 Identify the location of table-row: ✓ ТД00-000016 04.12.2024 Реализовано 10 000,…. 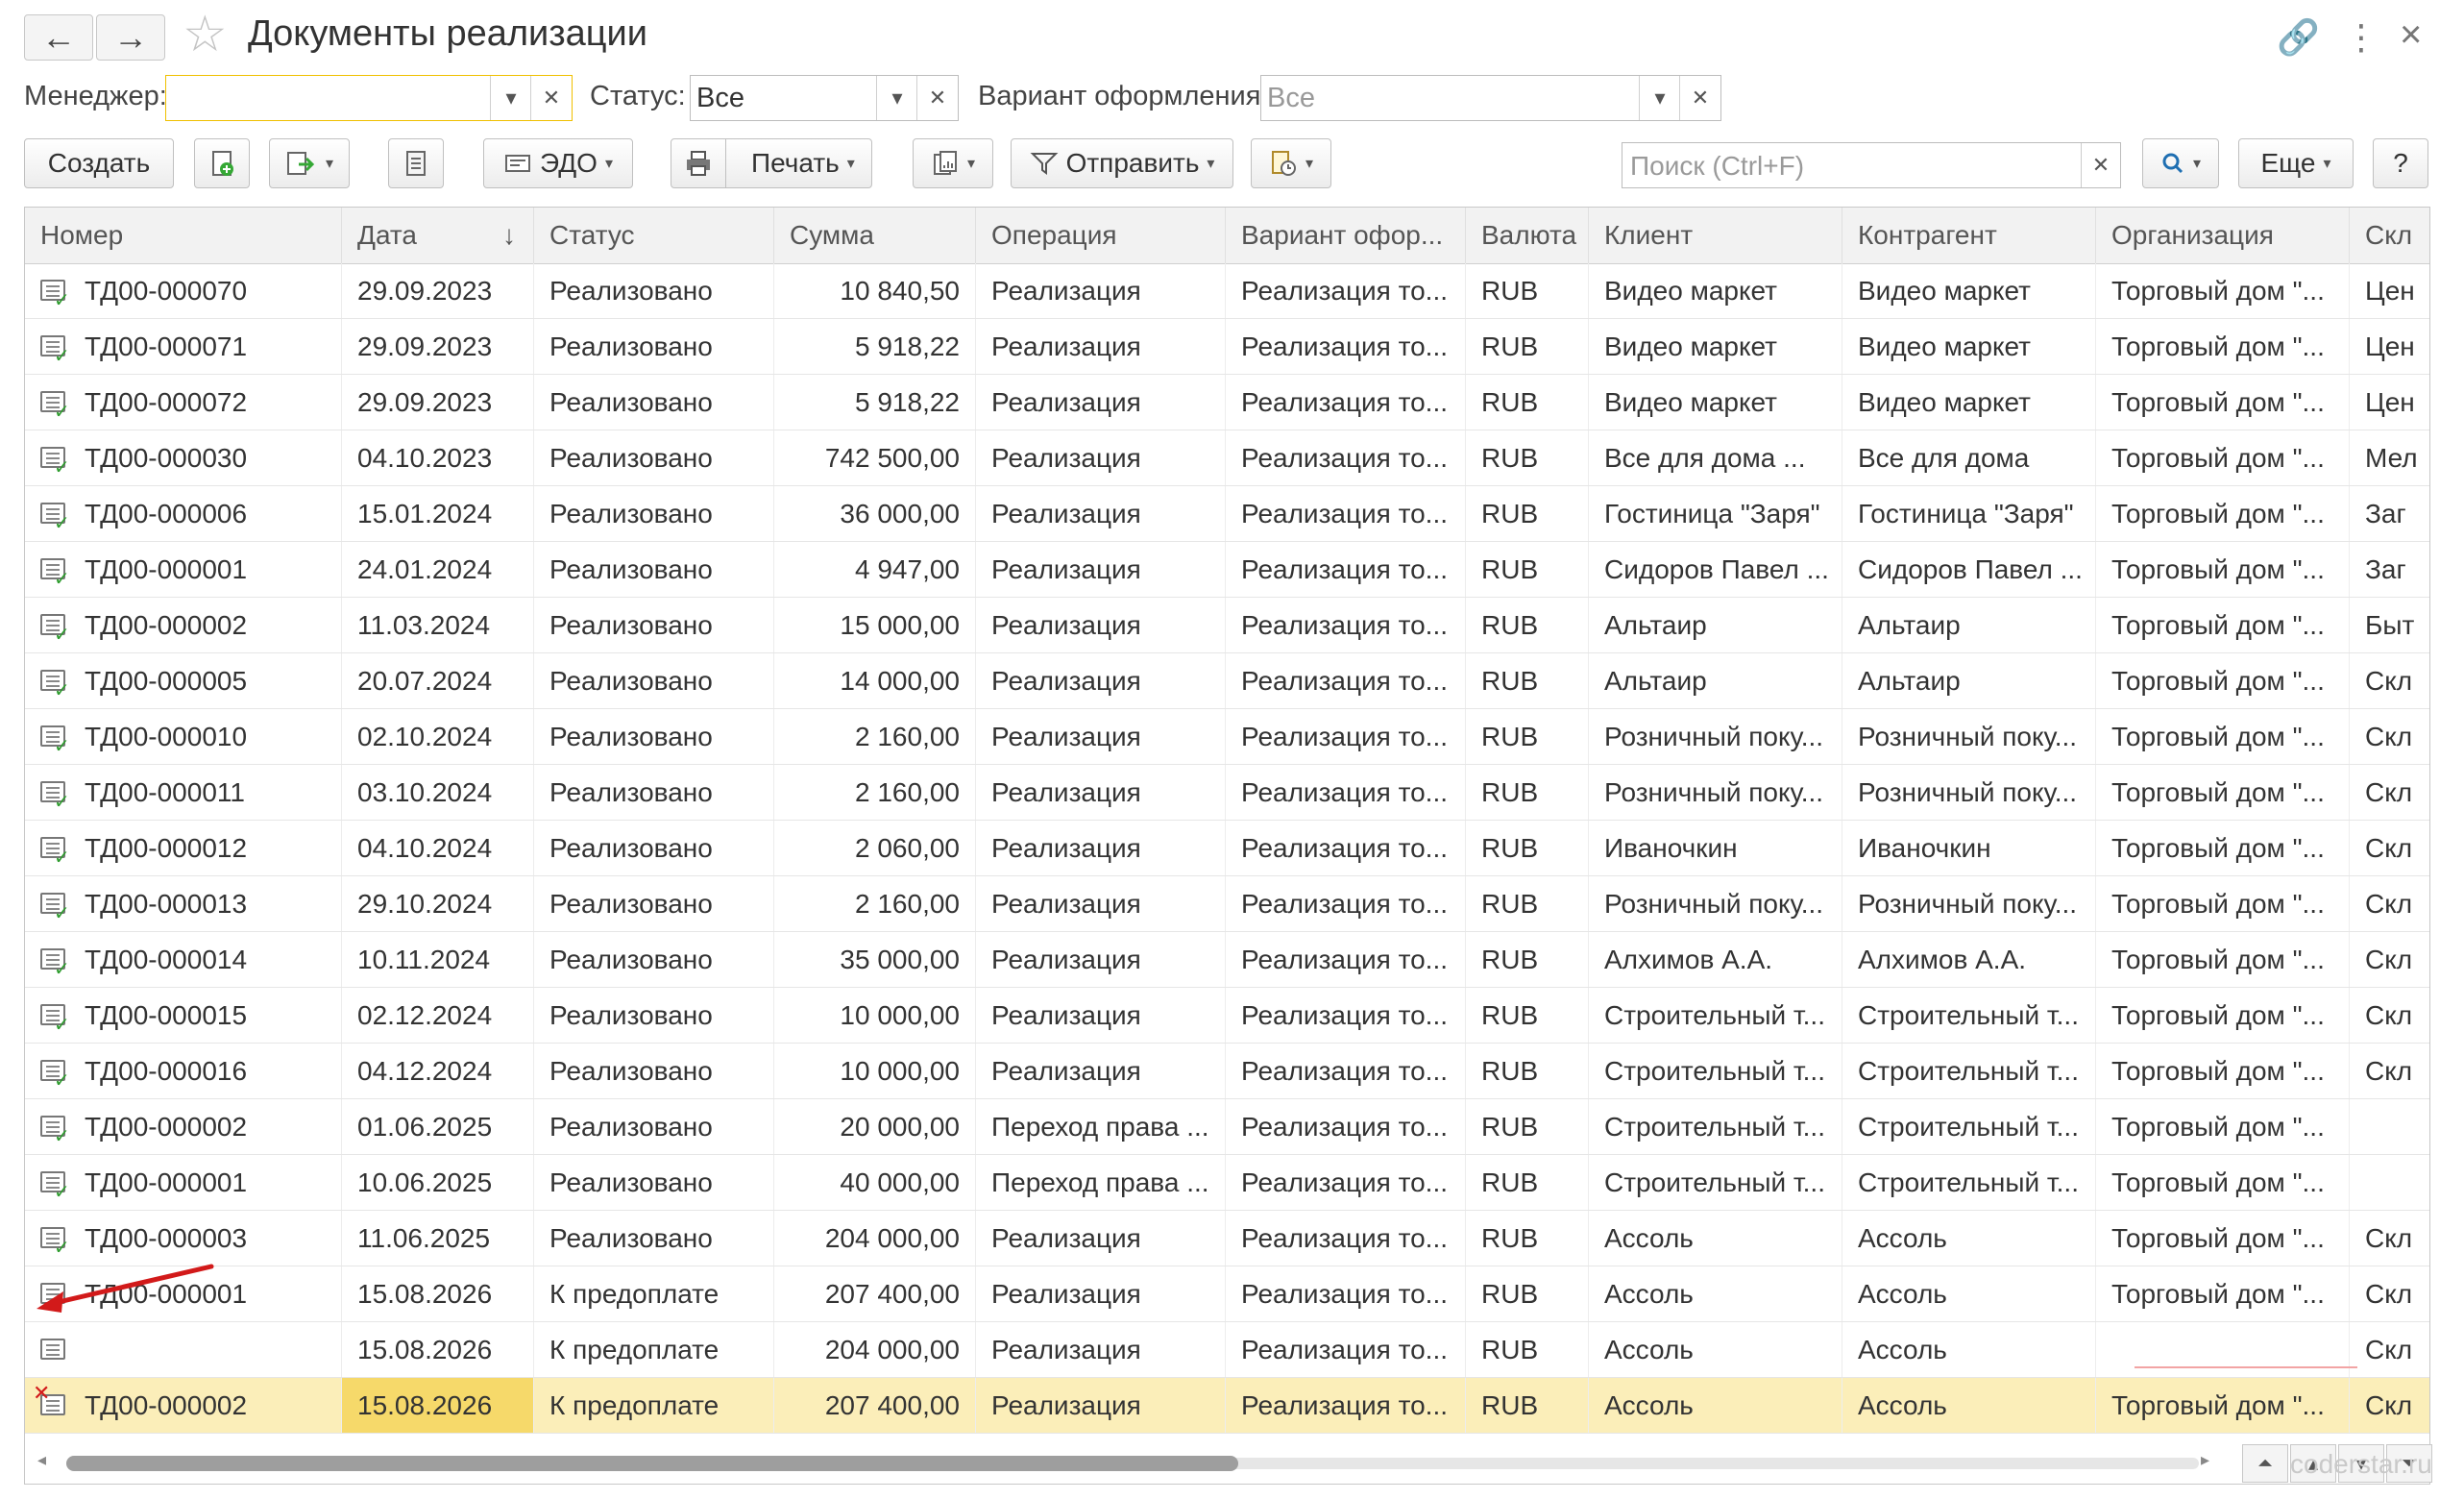
(1227, 1071).